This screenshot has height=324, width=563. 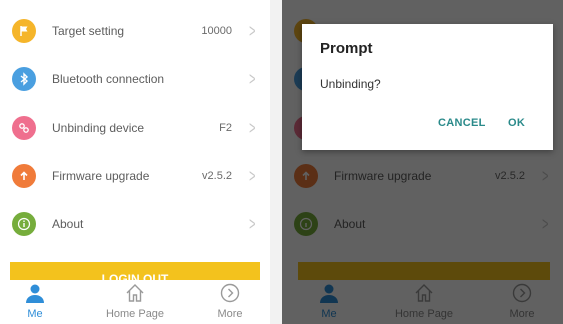 What do you see at coordinates (516, 123) in the screenshot?
I see `ok-button: OK` at bounding box center [516, 123].